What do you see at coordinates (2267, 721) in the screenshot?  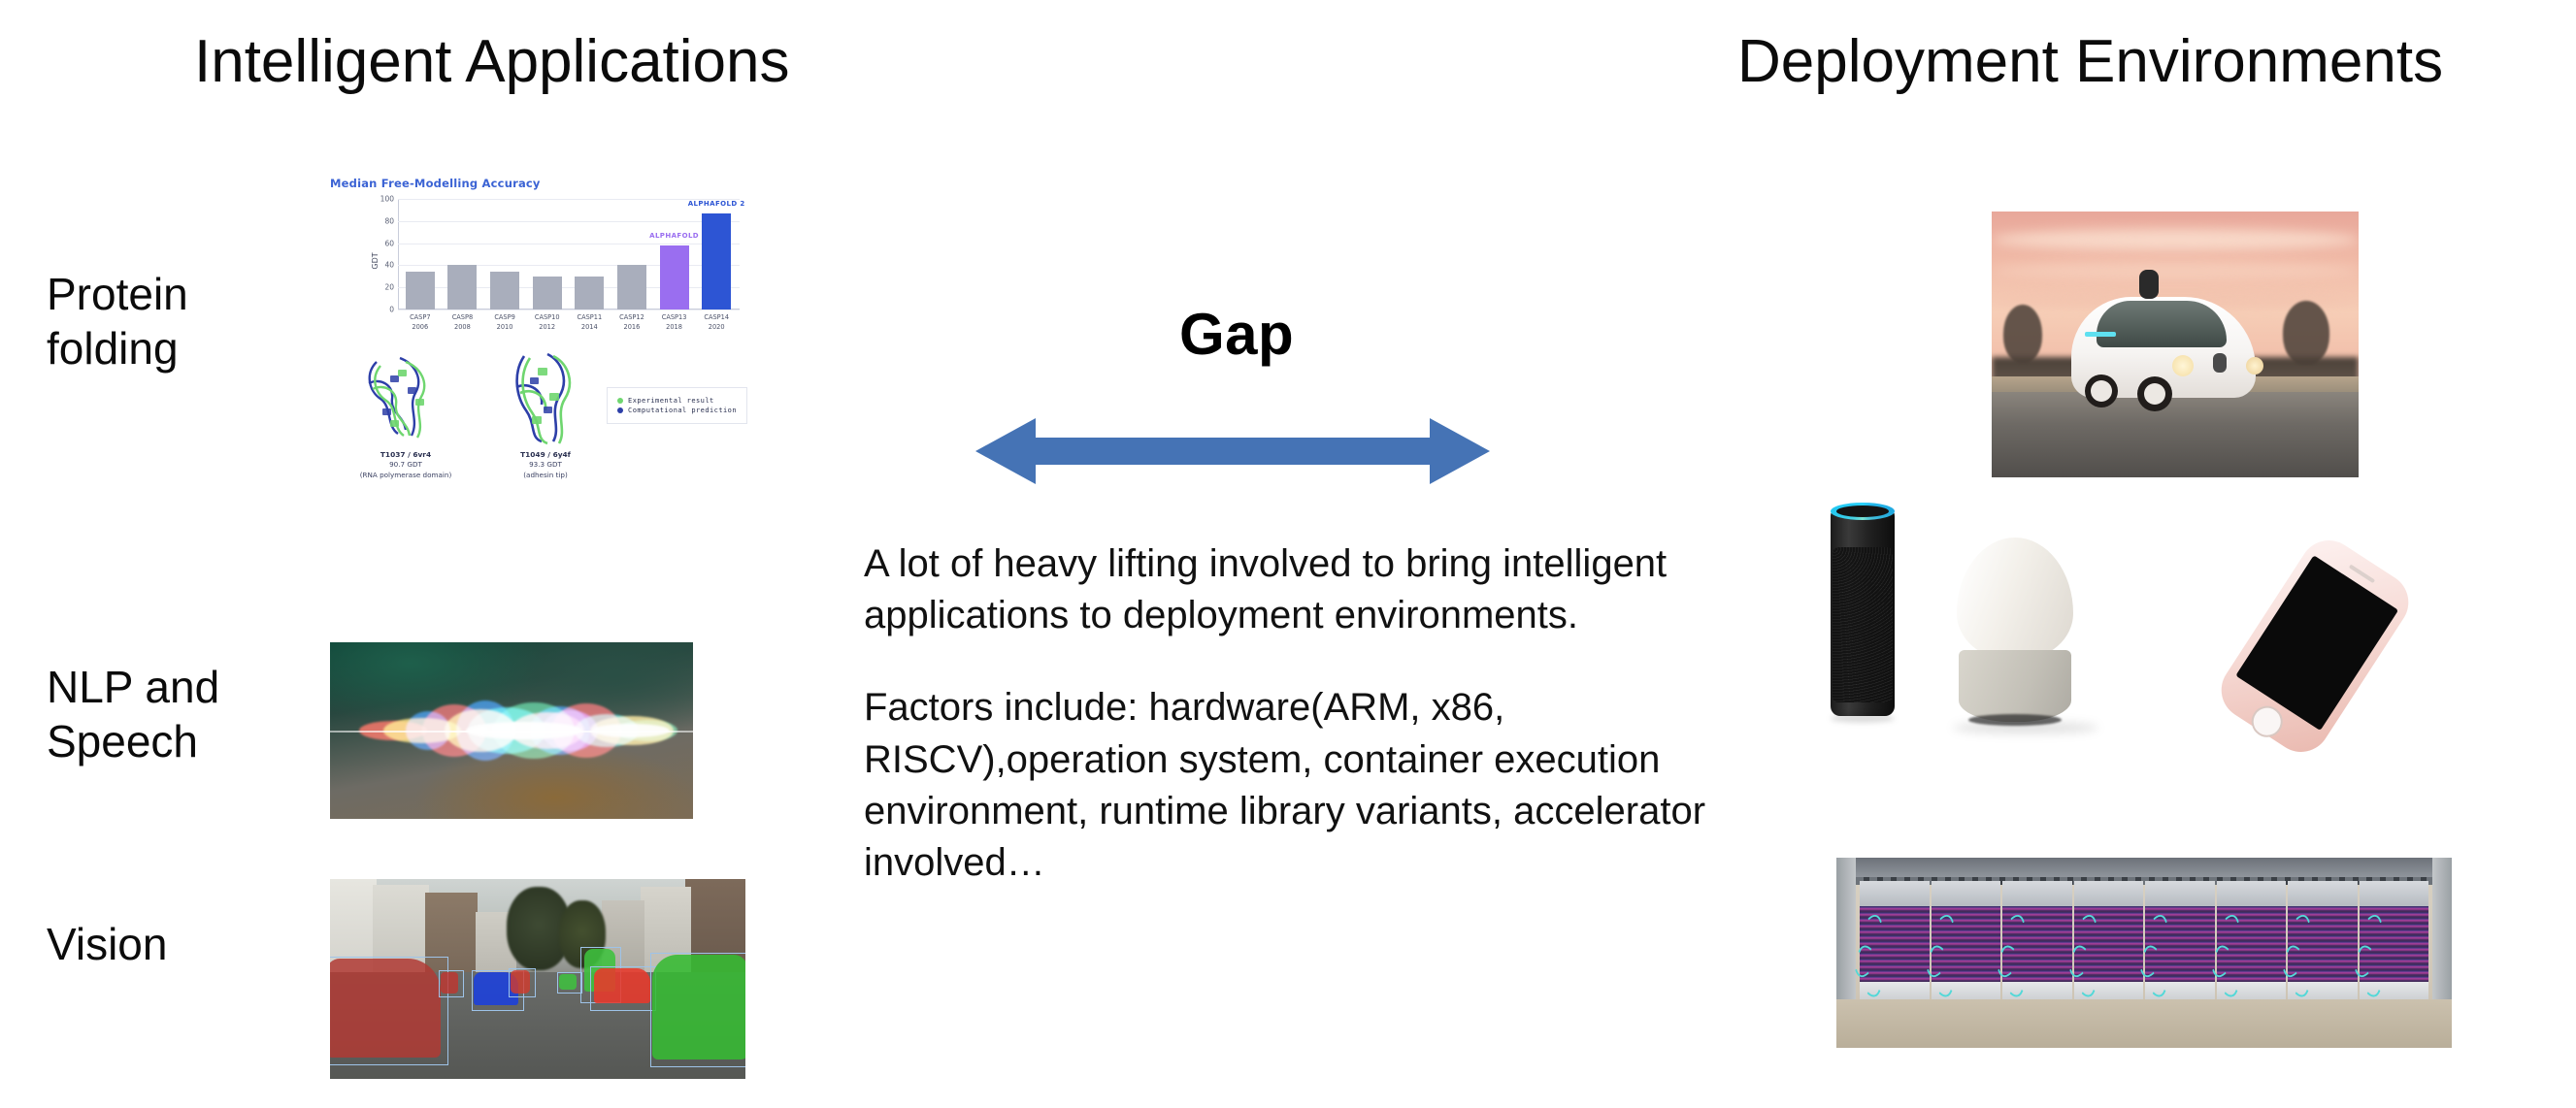 I see `phone-home-button` at bounding box center [2267, 721].